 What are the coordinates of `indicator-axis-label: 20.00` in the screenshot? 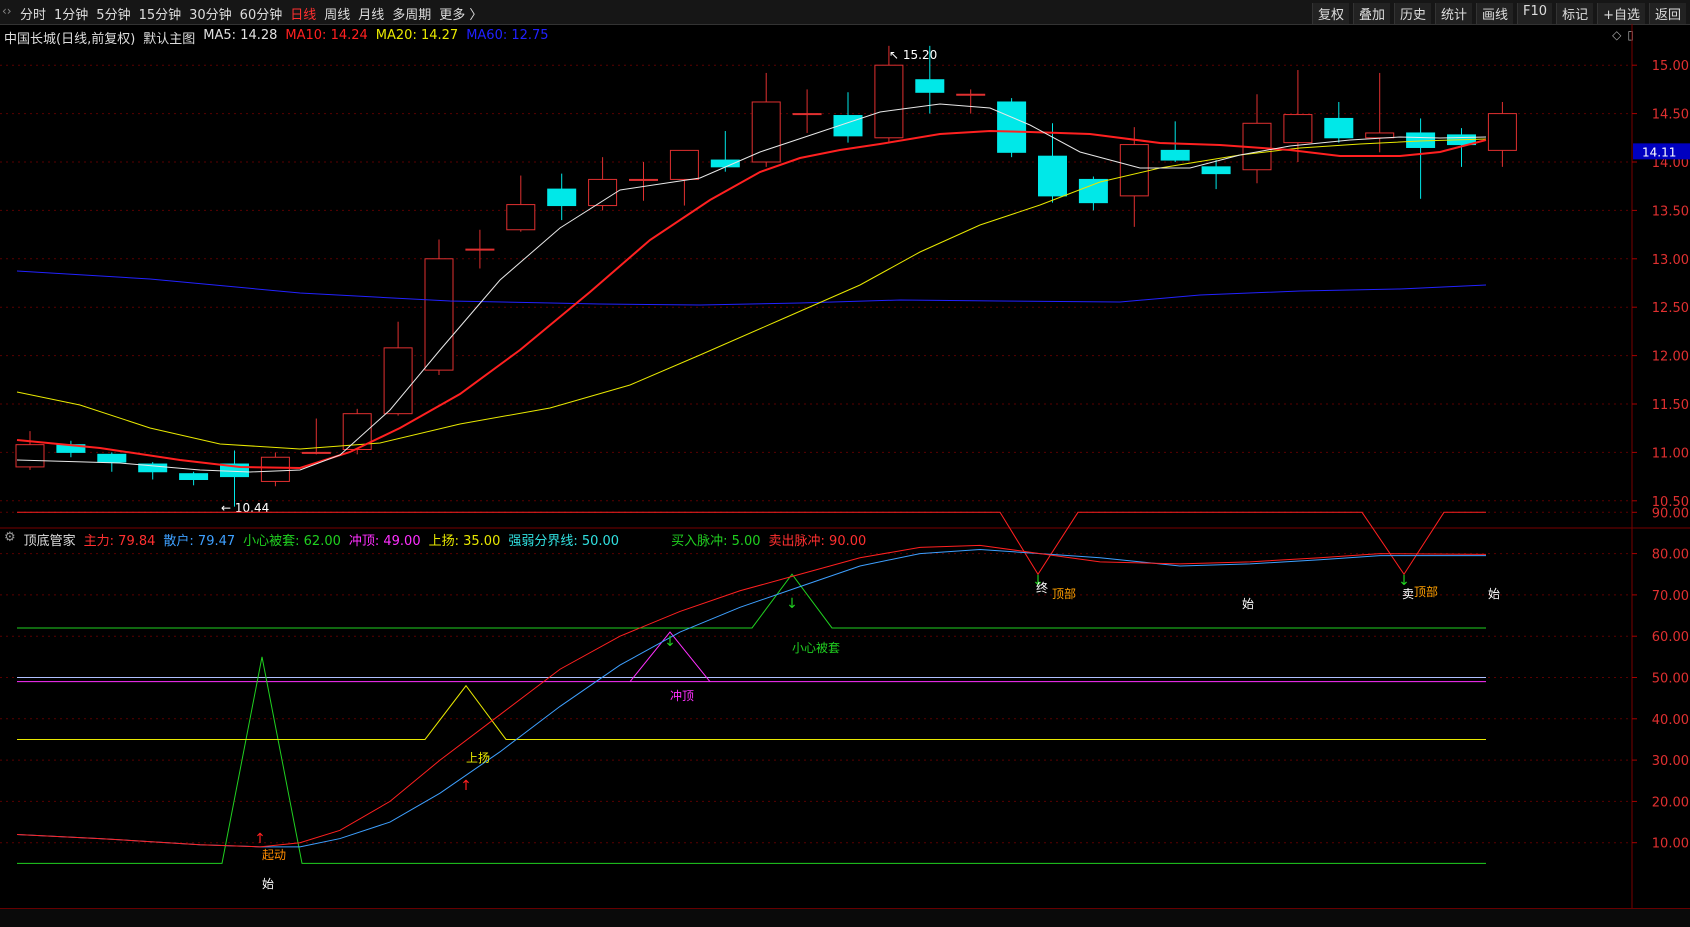 It's located at (1670, 802).